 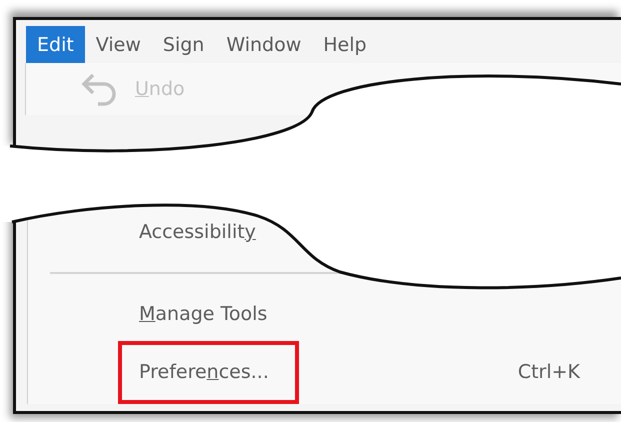 What do you see at coordinates (118, 44) in the screenshot?
I see `menu-bar-item: View` at bounding box center [118, 44].